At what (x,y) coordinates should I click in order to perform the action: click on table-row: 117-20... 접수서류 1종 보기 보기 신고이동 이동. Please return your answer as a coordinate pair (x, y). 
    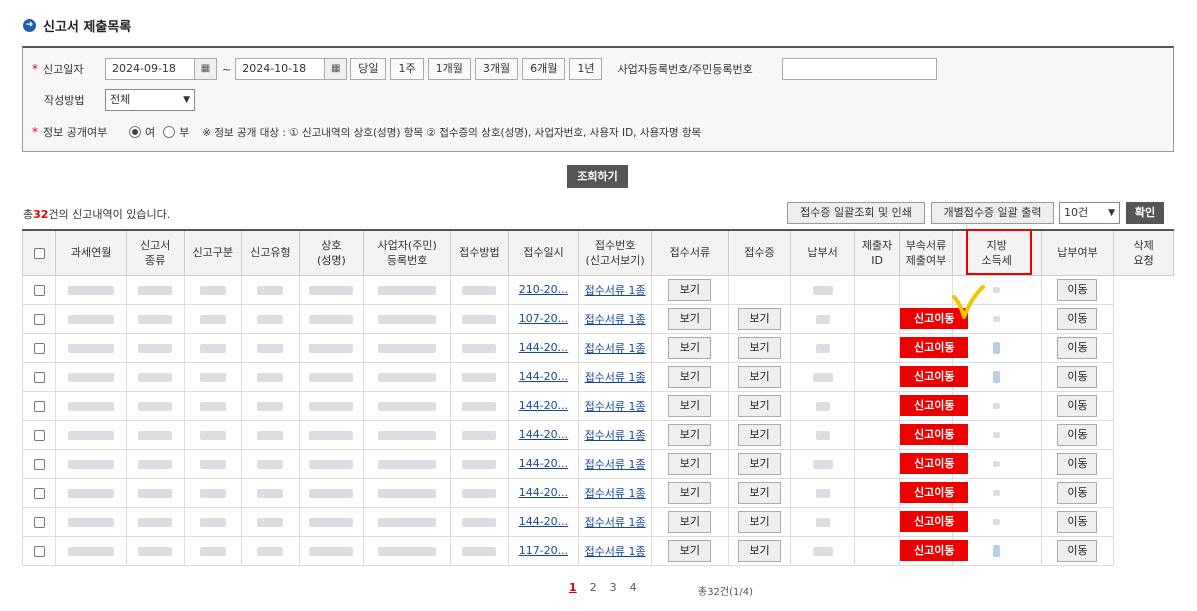
    Looking at the image, I should click on (597, 550).